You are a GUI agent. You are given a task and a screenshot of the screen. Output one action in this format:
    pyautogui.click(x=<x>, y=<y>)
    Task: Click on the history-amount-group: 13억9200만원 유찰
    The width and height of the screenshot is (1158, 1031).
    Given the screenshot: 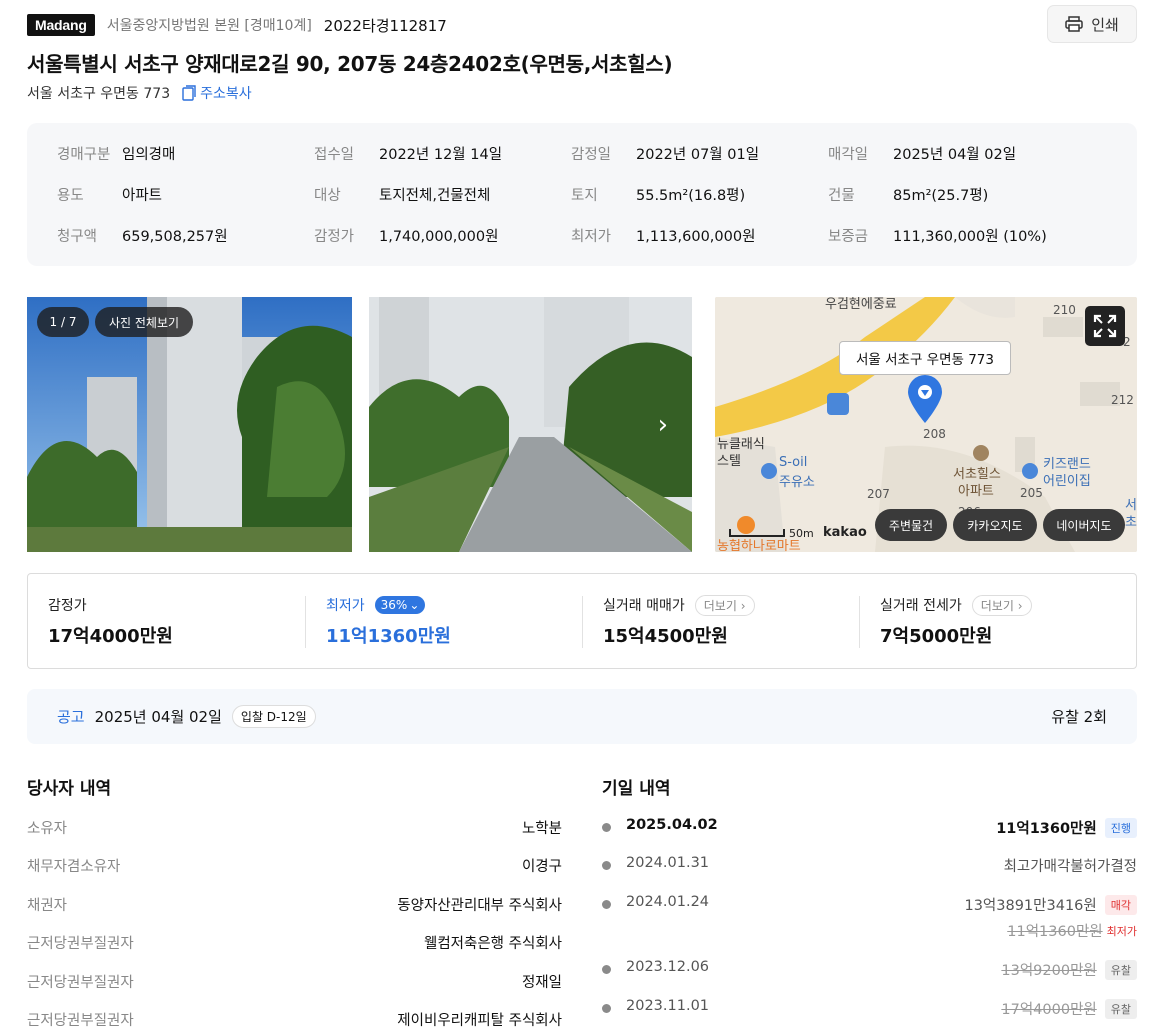 What is the action you would take?
    pyautogui.click(x=1069, y=969)
    